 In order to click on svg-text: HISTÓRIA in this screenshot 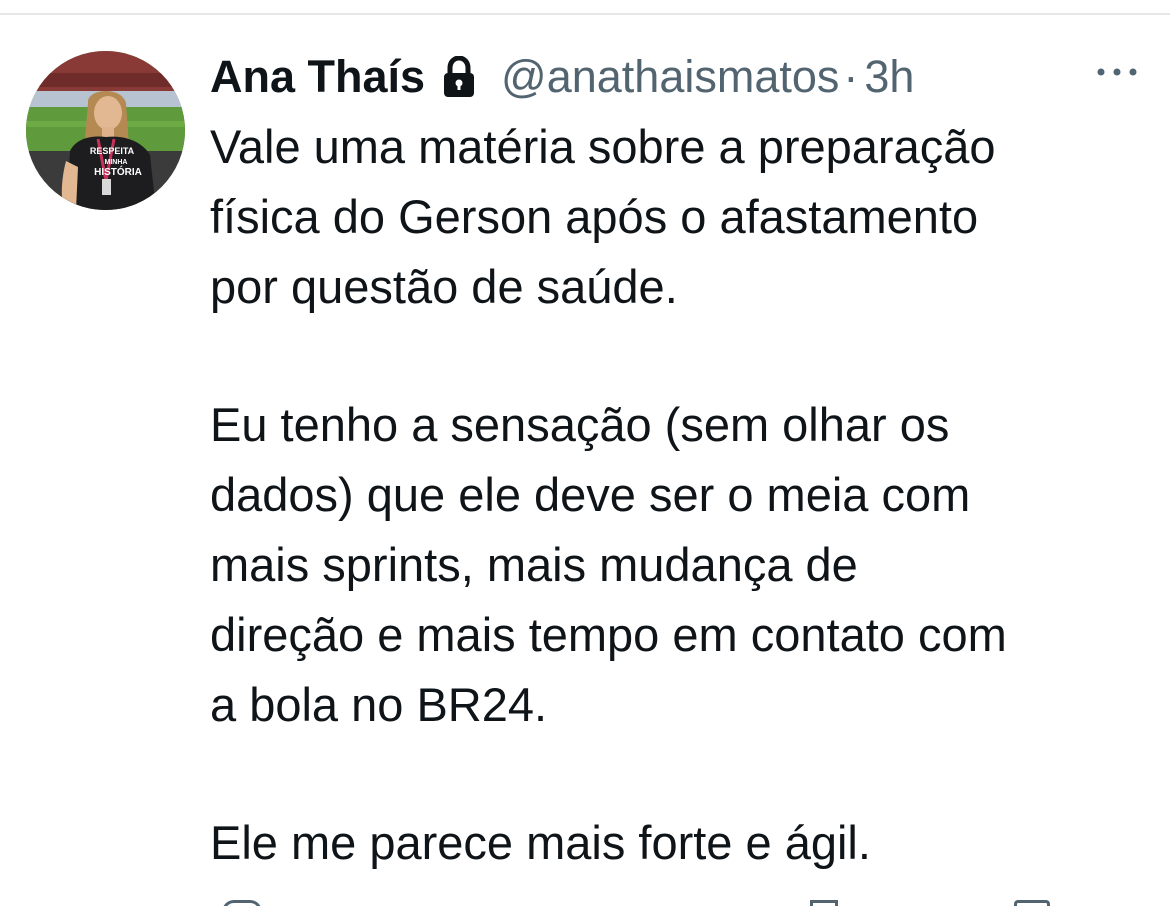, I will do `click(118, 171)`.